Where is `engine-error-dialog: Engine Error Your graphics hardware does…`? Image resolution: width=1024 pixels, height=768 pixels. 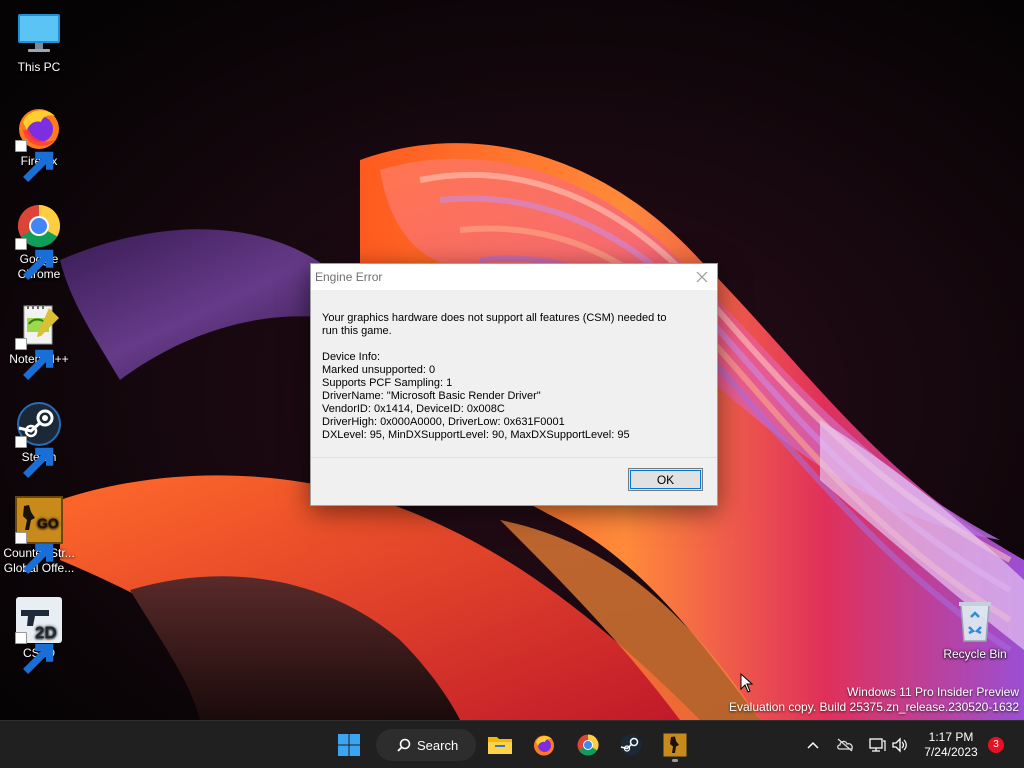 engine-error-dialog: Engine Error Your graphics hardware does… is located at coordinates (514, 384).